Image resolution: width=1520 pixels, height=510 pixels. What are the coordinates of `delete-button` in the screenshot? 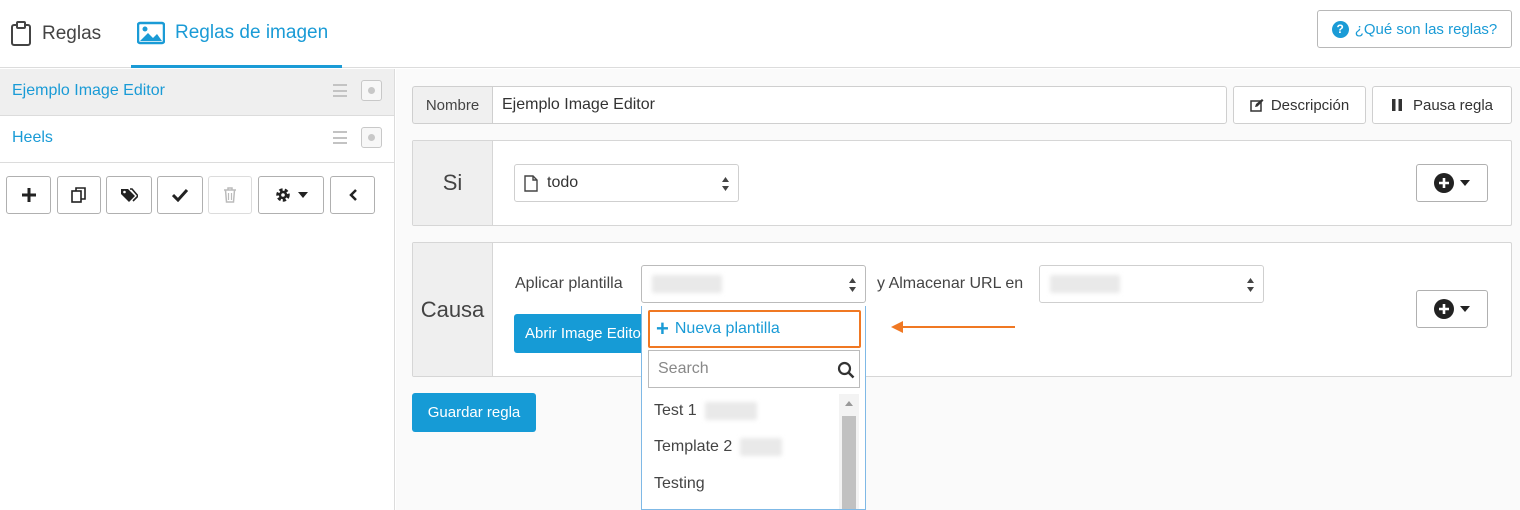 It's located at (230, 195).